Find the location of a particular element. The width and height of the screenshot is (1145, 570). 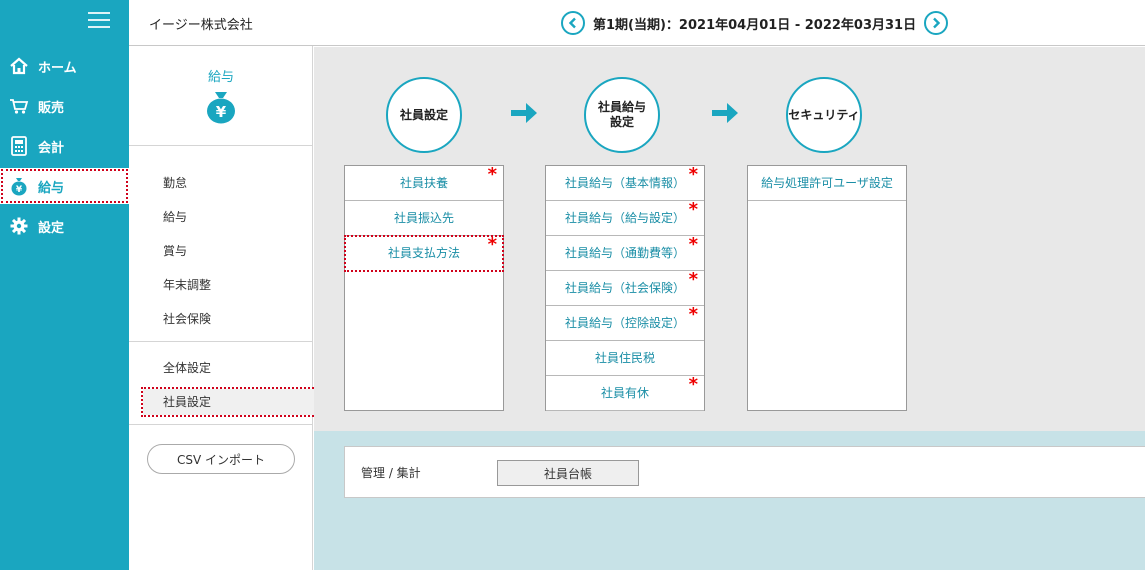

resident-tax-link: 社員住民税 is located at coordinates (625, 358).